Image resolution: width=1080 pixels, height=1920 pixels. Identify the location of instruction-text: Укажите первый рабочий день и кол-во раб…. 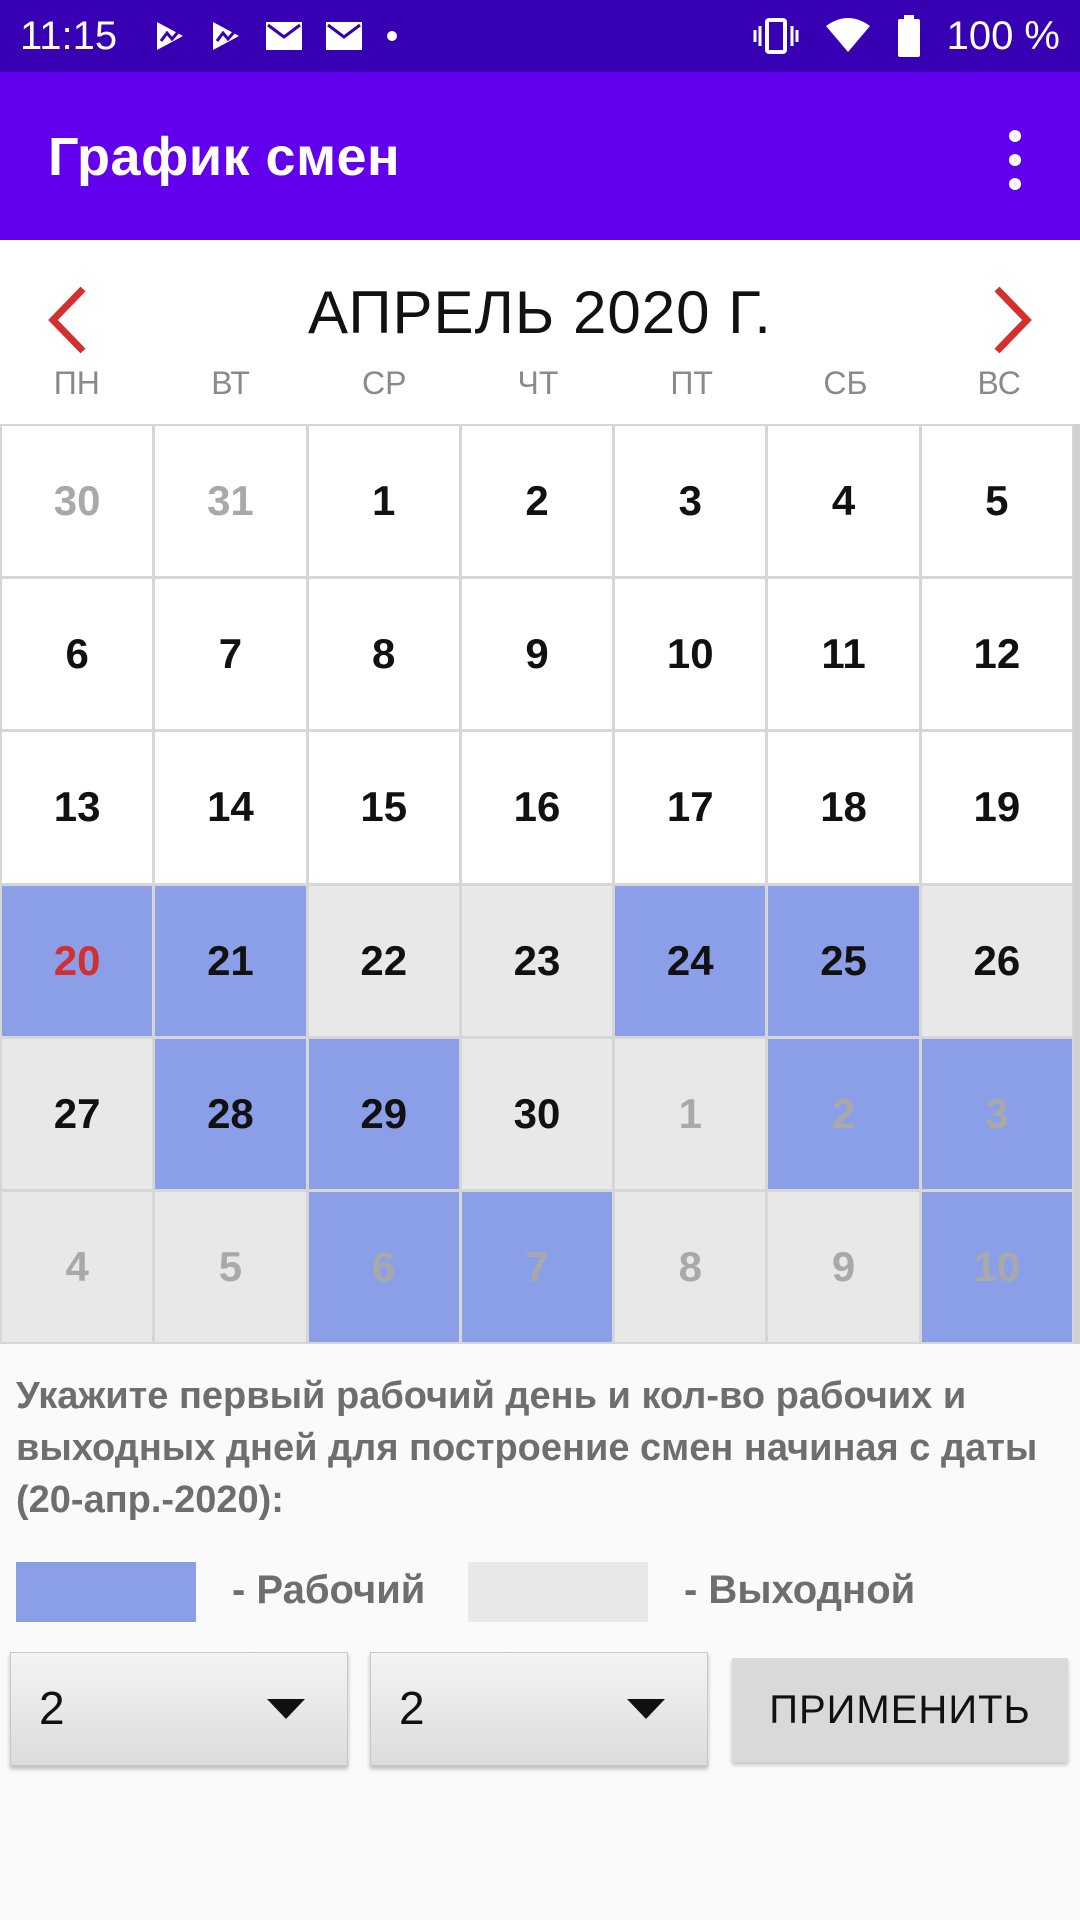
(527, 1448).